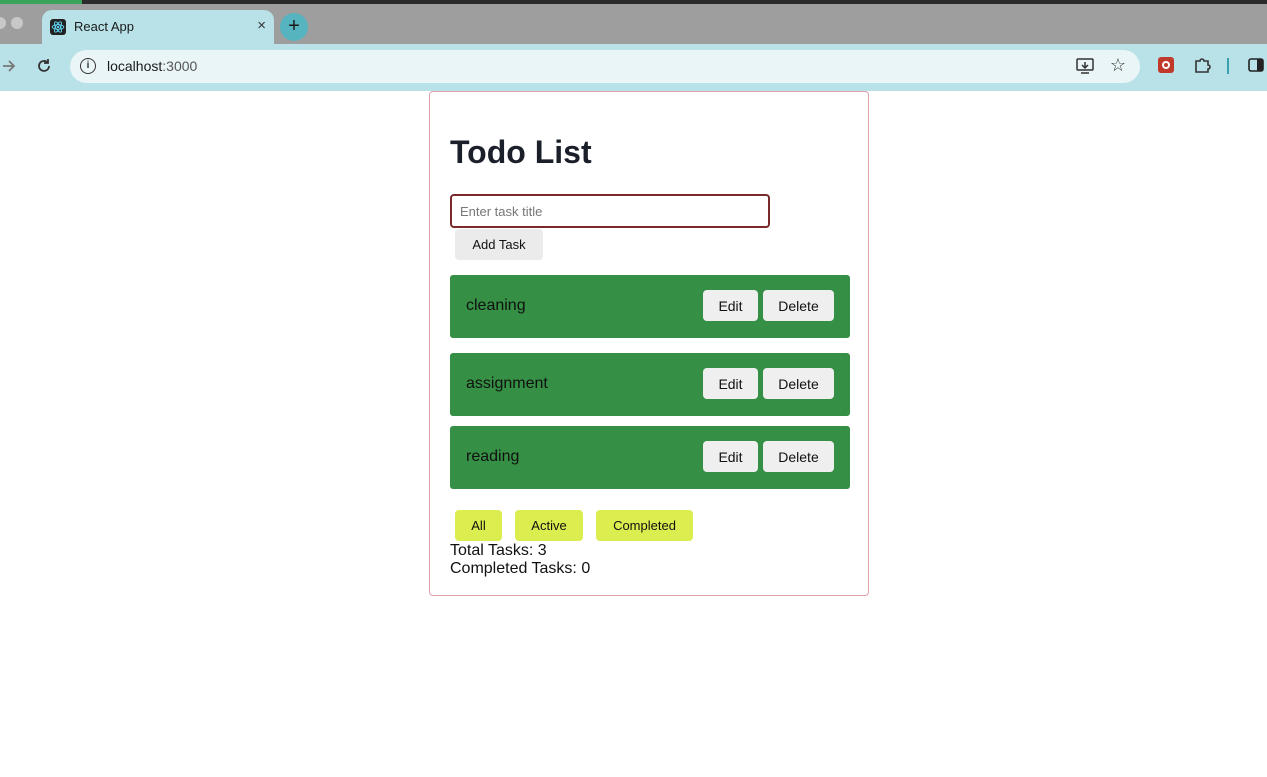 The width and height of the screenshot is (1267, 777). Describe the element at coordinates (9, 68) in the screenshot. I see `forward-icon` at that location.